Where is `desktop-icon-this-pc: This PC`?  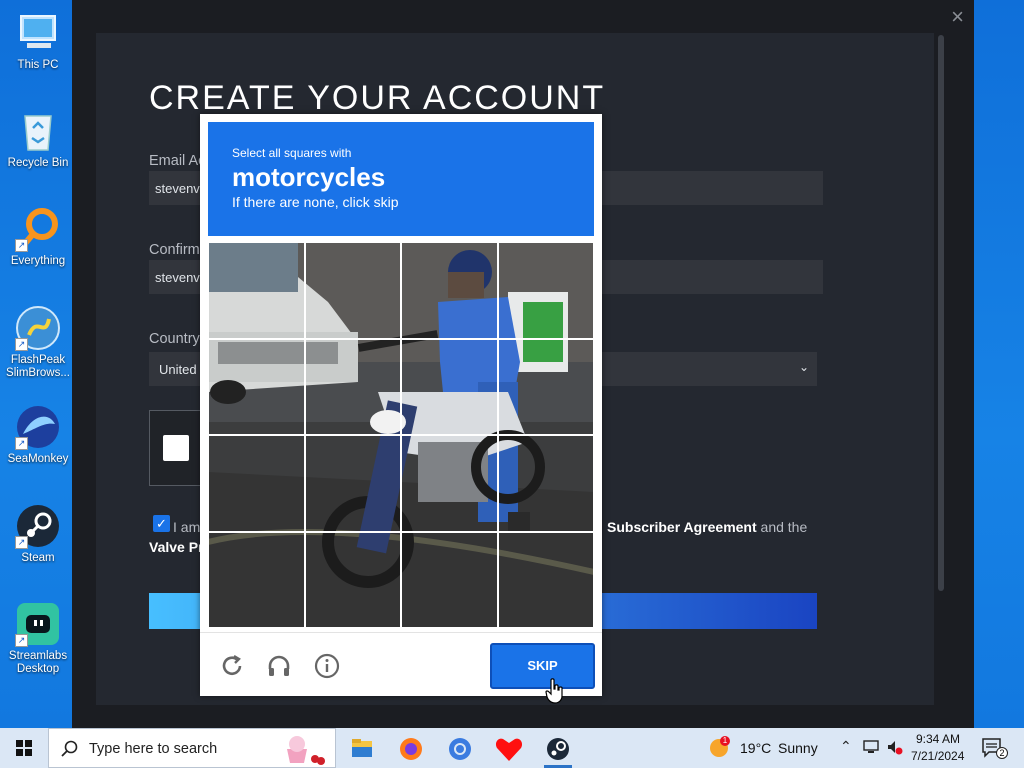
desktop-icon-this-pc: This PC is located at coordinates (38, 41).